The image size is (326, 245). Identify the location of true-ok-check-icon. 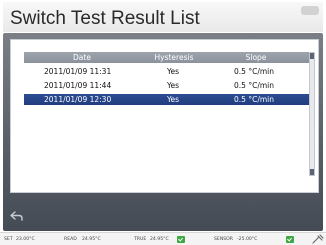
(181, 239).